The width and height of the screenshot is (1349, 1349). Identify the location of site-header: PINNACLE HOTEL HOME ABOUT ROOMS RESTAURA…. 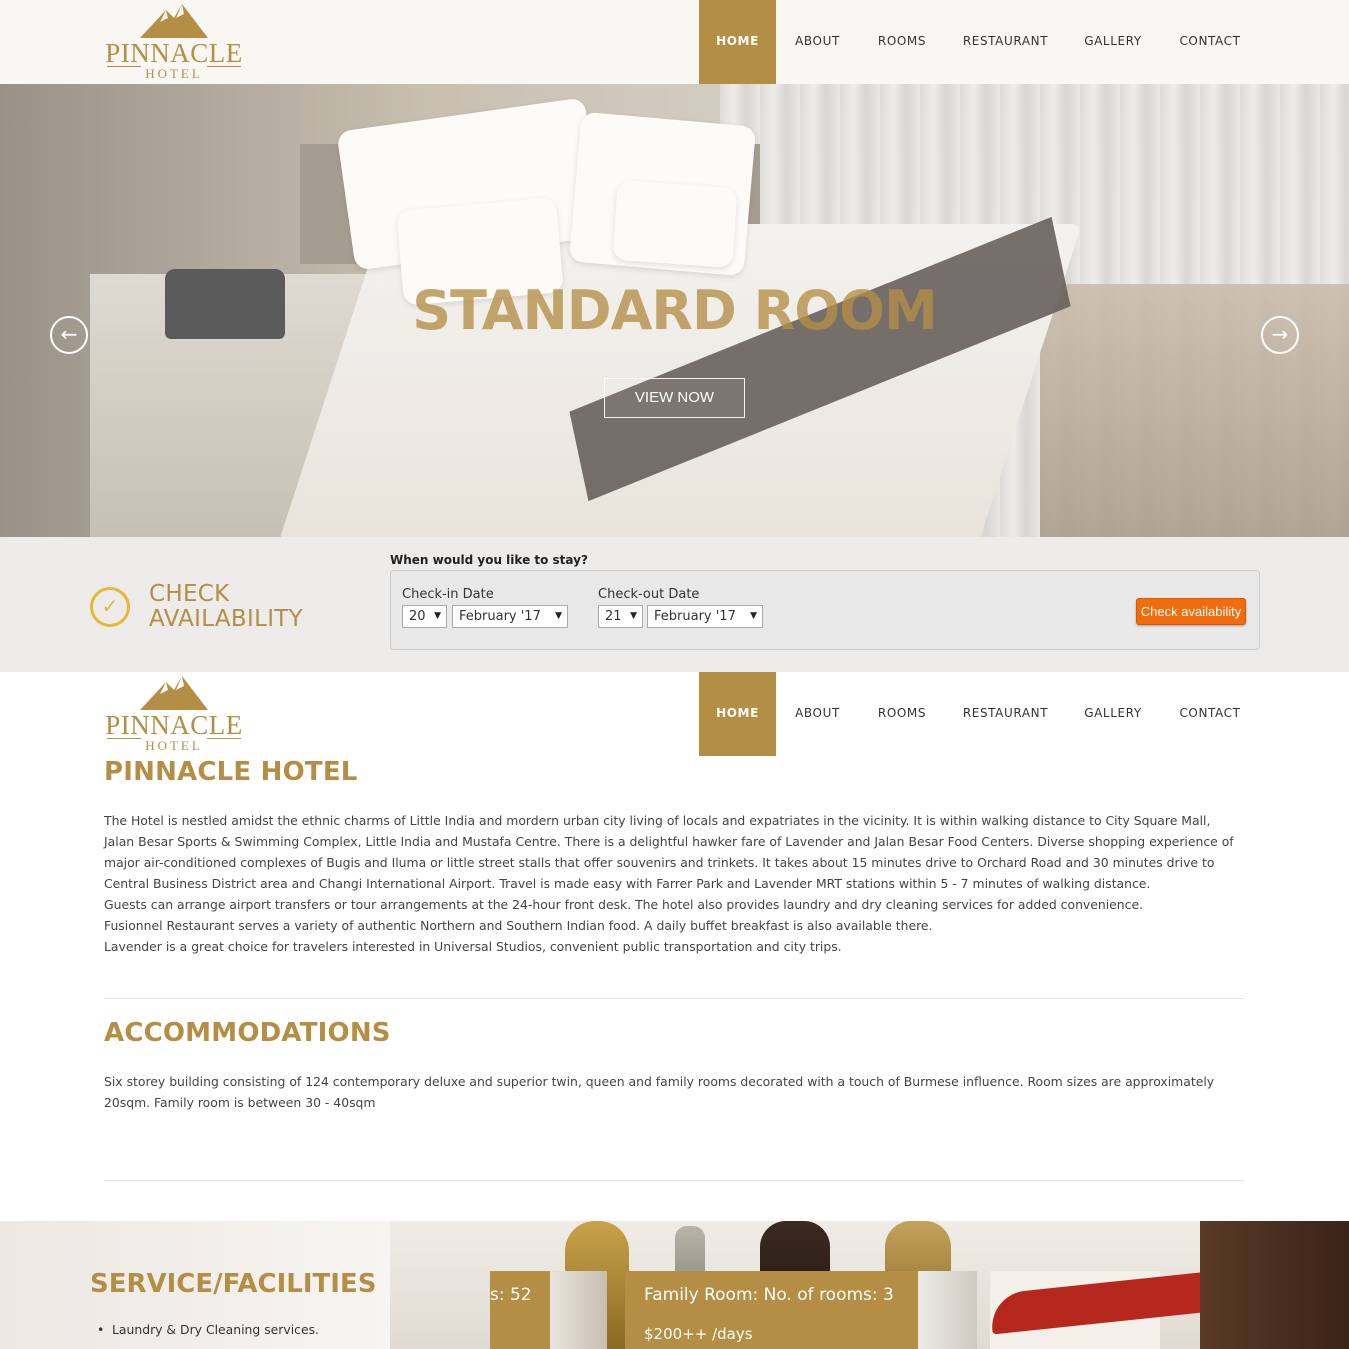
(674, 42).